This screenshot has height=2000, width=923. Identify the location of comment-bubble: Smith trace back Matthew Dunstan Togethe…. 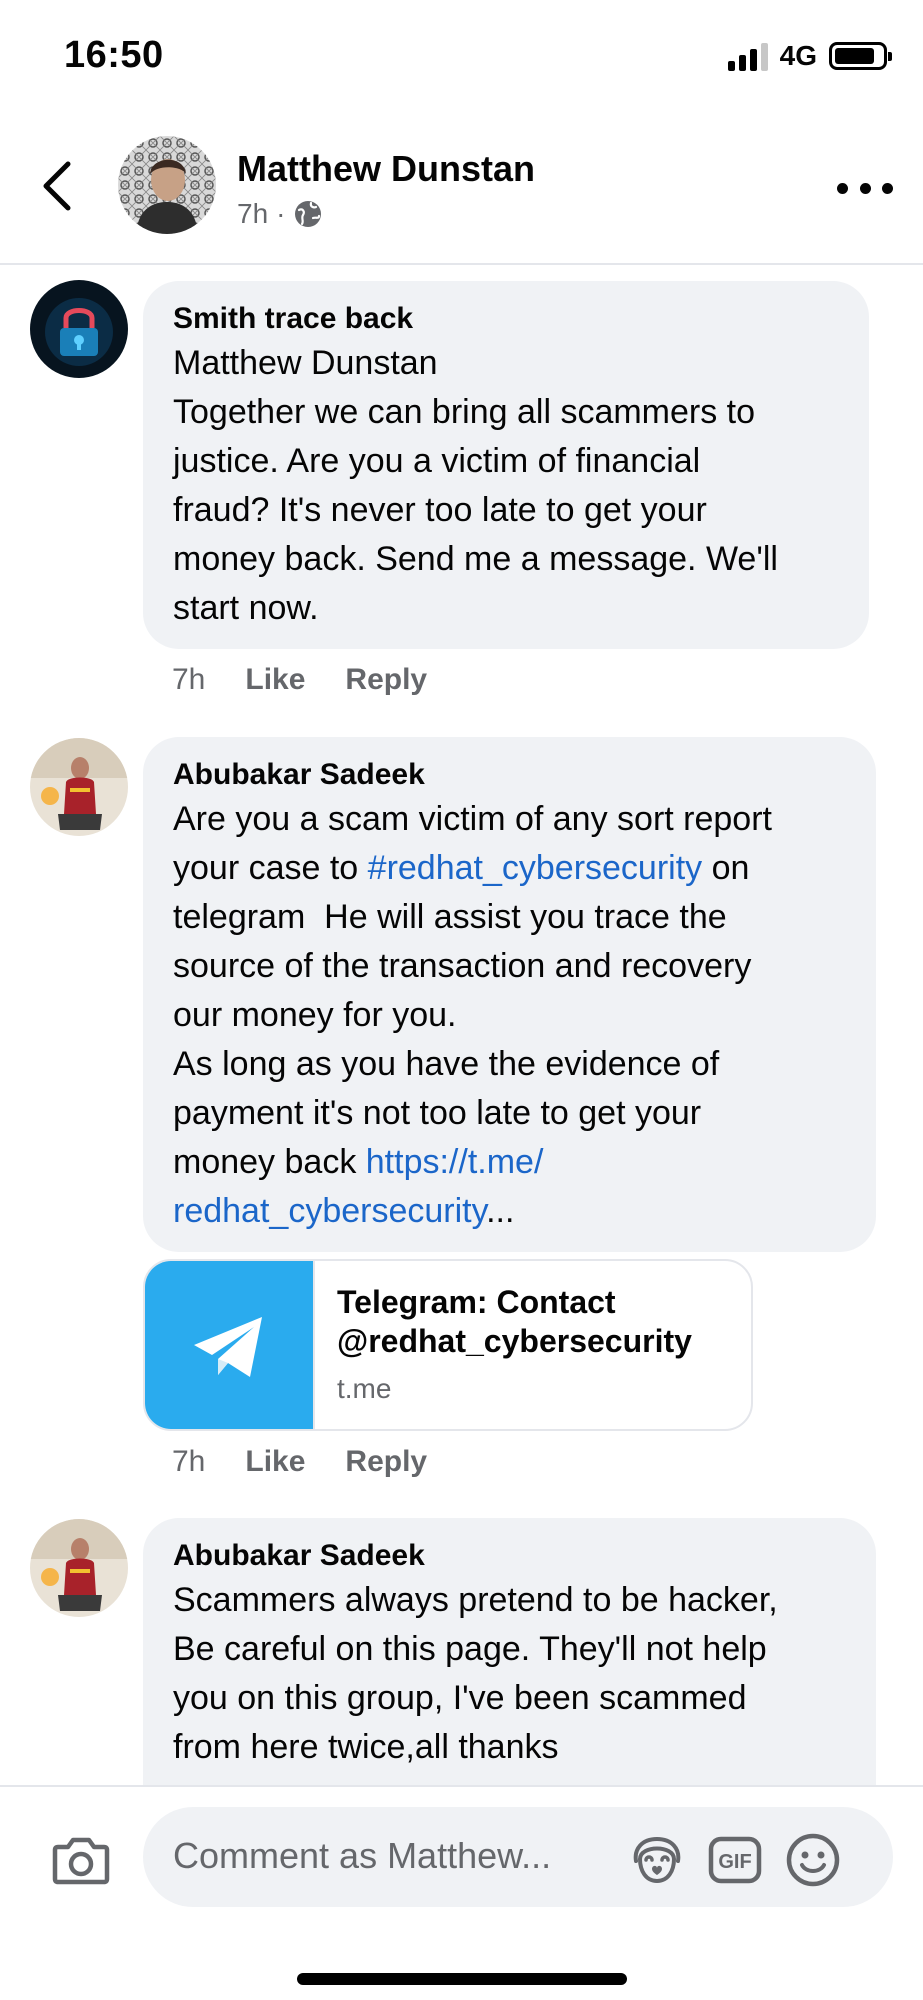
(506, 465).